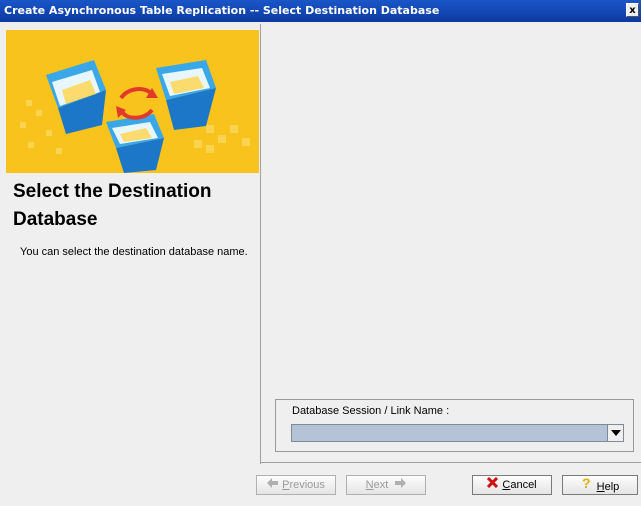 This screenshot has height=506, width=641. I want to click on database-cubes-illustration, so click(132, 101).